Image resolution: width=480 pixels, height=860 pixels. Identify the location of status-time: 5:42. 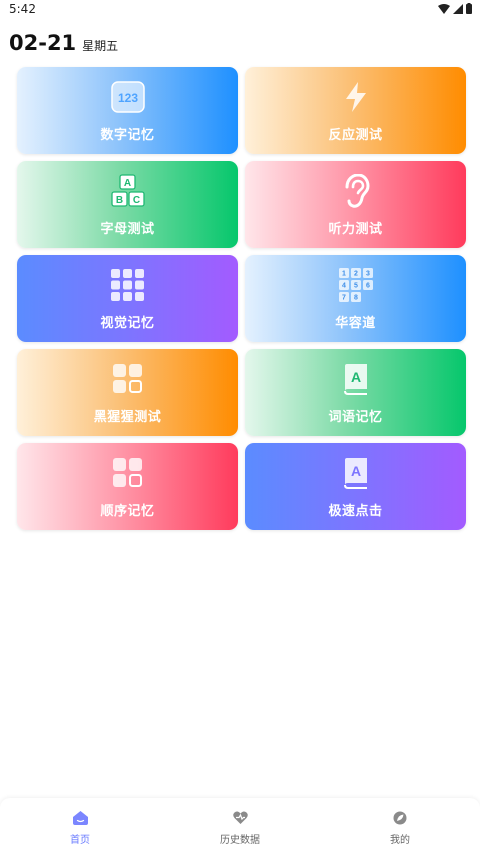
(22, 9).